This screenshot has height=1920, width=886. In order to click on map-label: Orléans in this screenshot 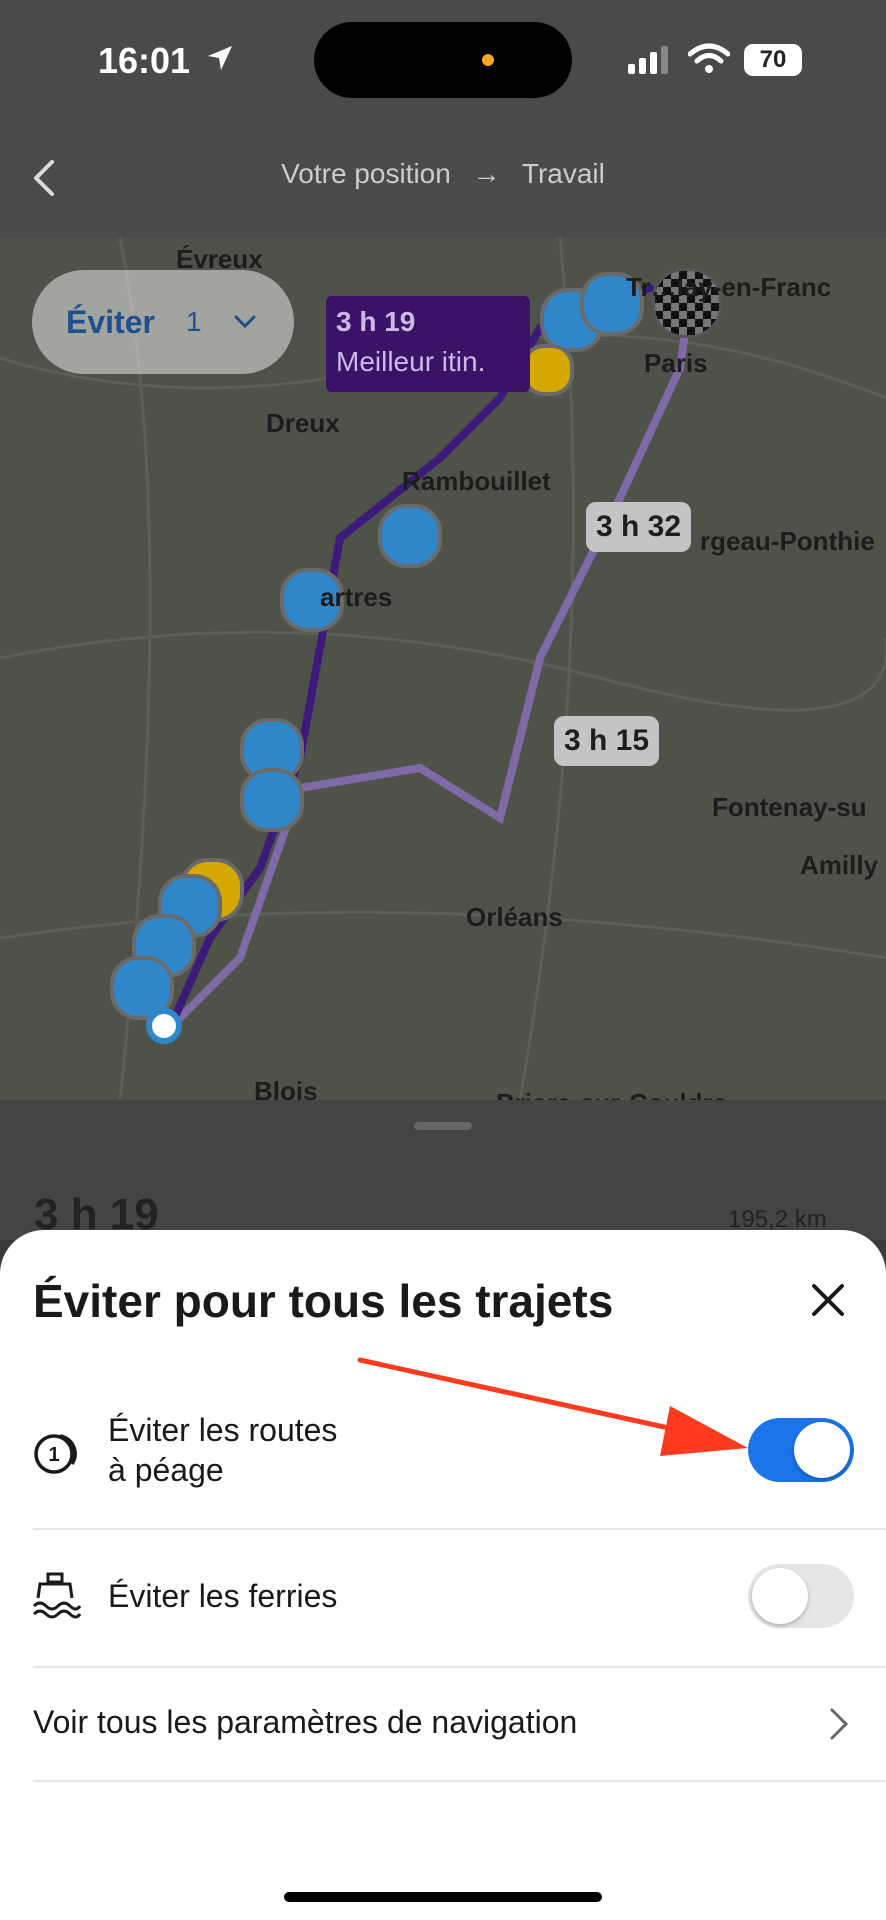, I will do `click(514, 917)`.